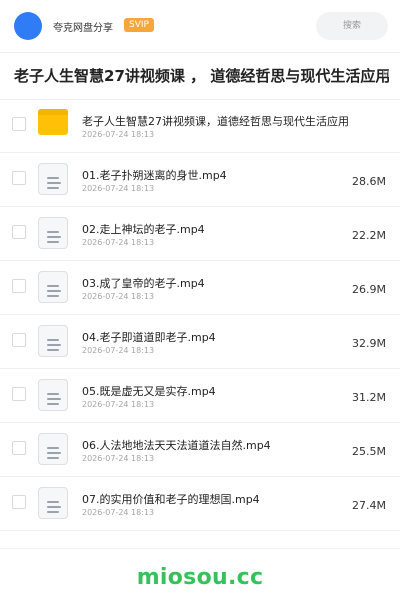 The width and height of the screenshot is (400, 601). What do you see at coordinates (171, 499) in the screenshot?
I see `file-name: 07.的实用价值和老子的理想国.mp4` at bounding box center [171, 499].